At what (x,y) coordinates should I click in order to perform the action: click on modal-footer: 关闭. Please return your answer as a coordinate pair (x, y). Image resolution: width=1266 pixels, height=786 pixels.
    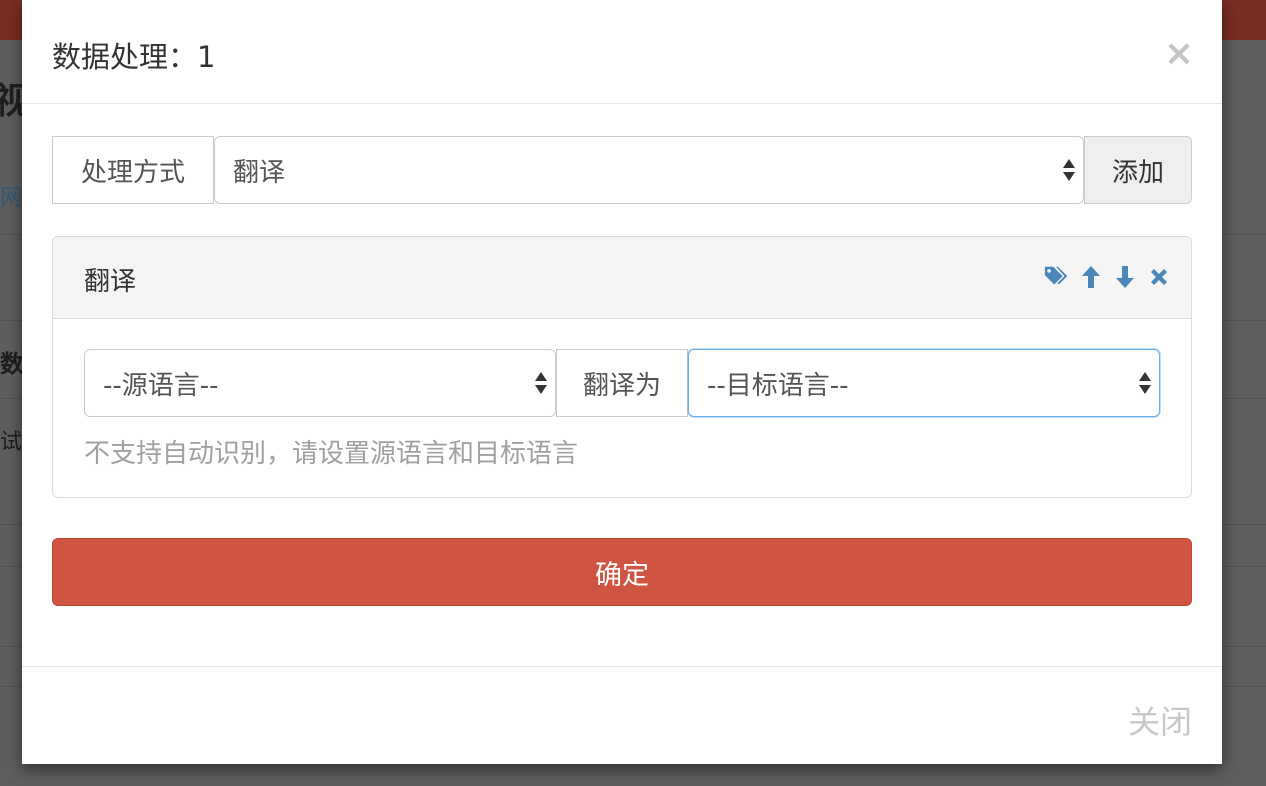
    Looking at the image, I should click on (622, 715).